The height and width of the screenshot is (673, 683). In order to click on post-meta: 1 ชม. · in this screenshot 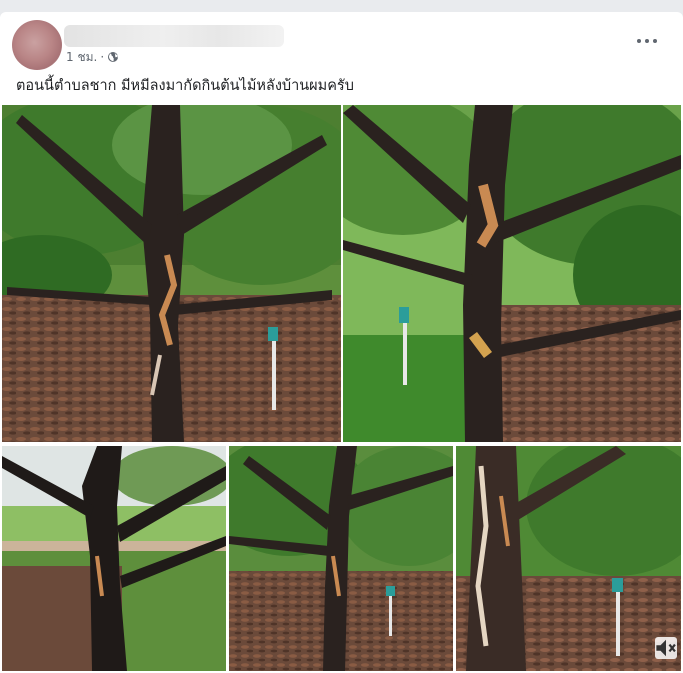, I will do `click(92, 57)`.